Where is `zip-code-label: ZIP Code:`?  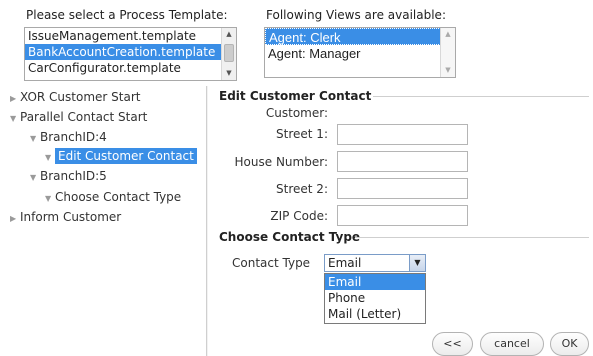 zip-code-label: ZIP Code: is located at coordinates (299, 216).